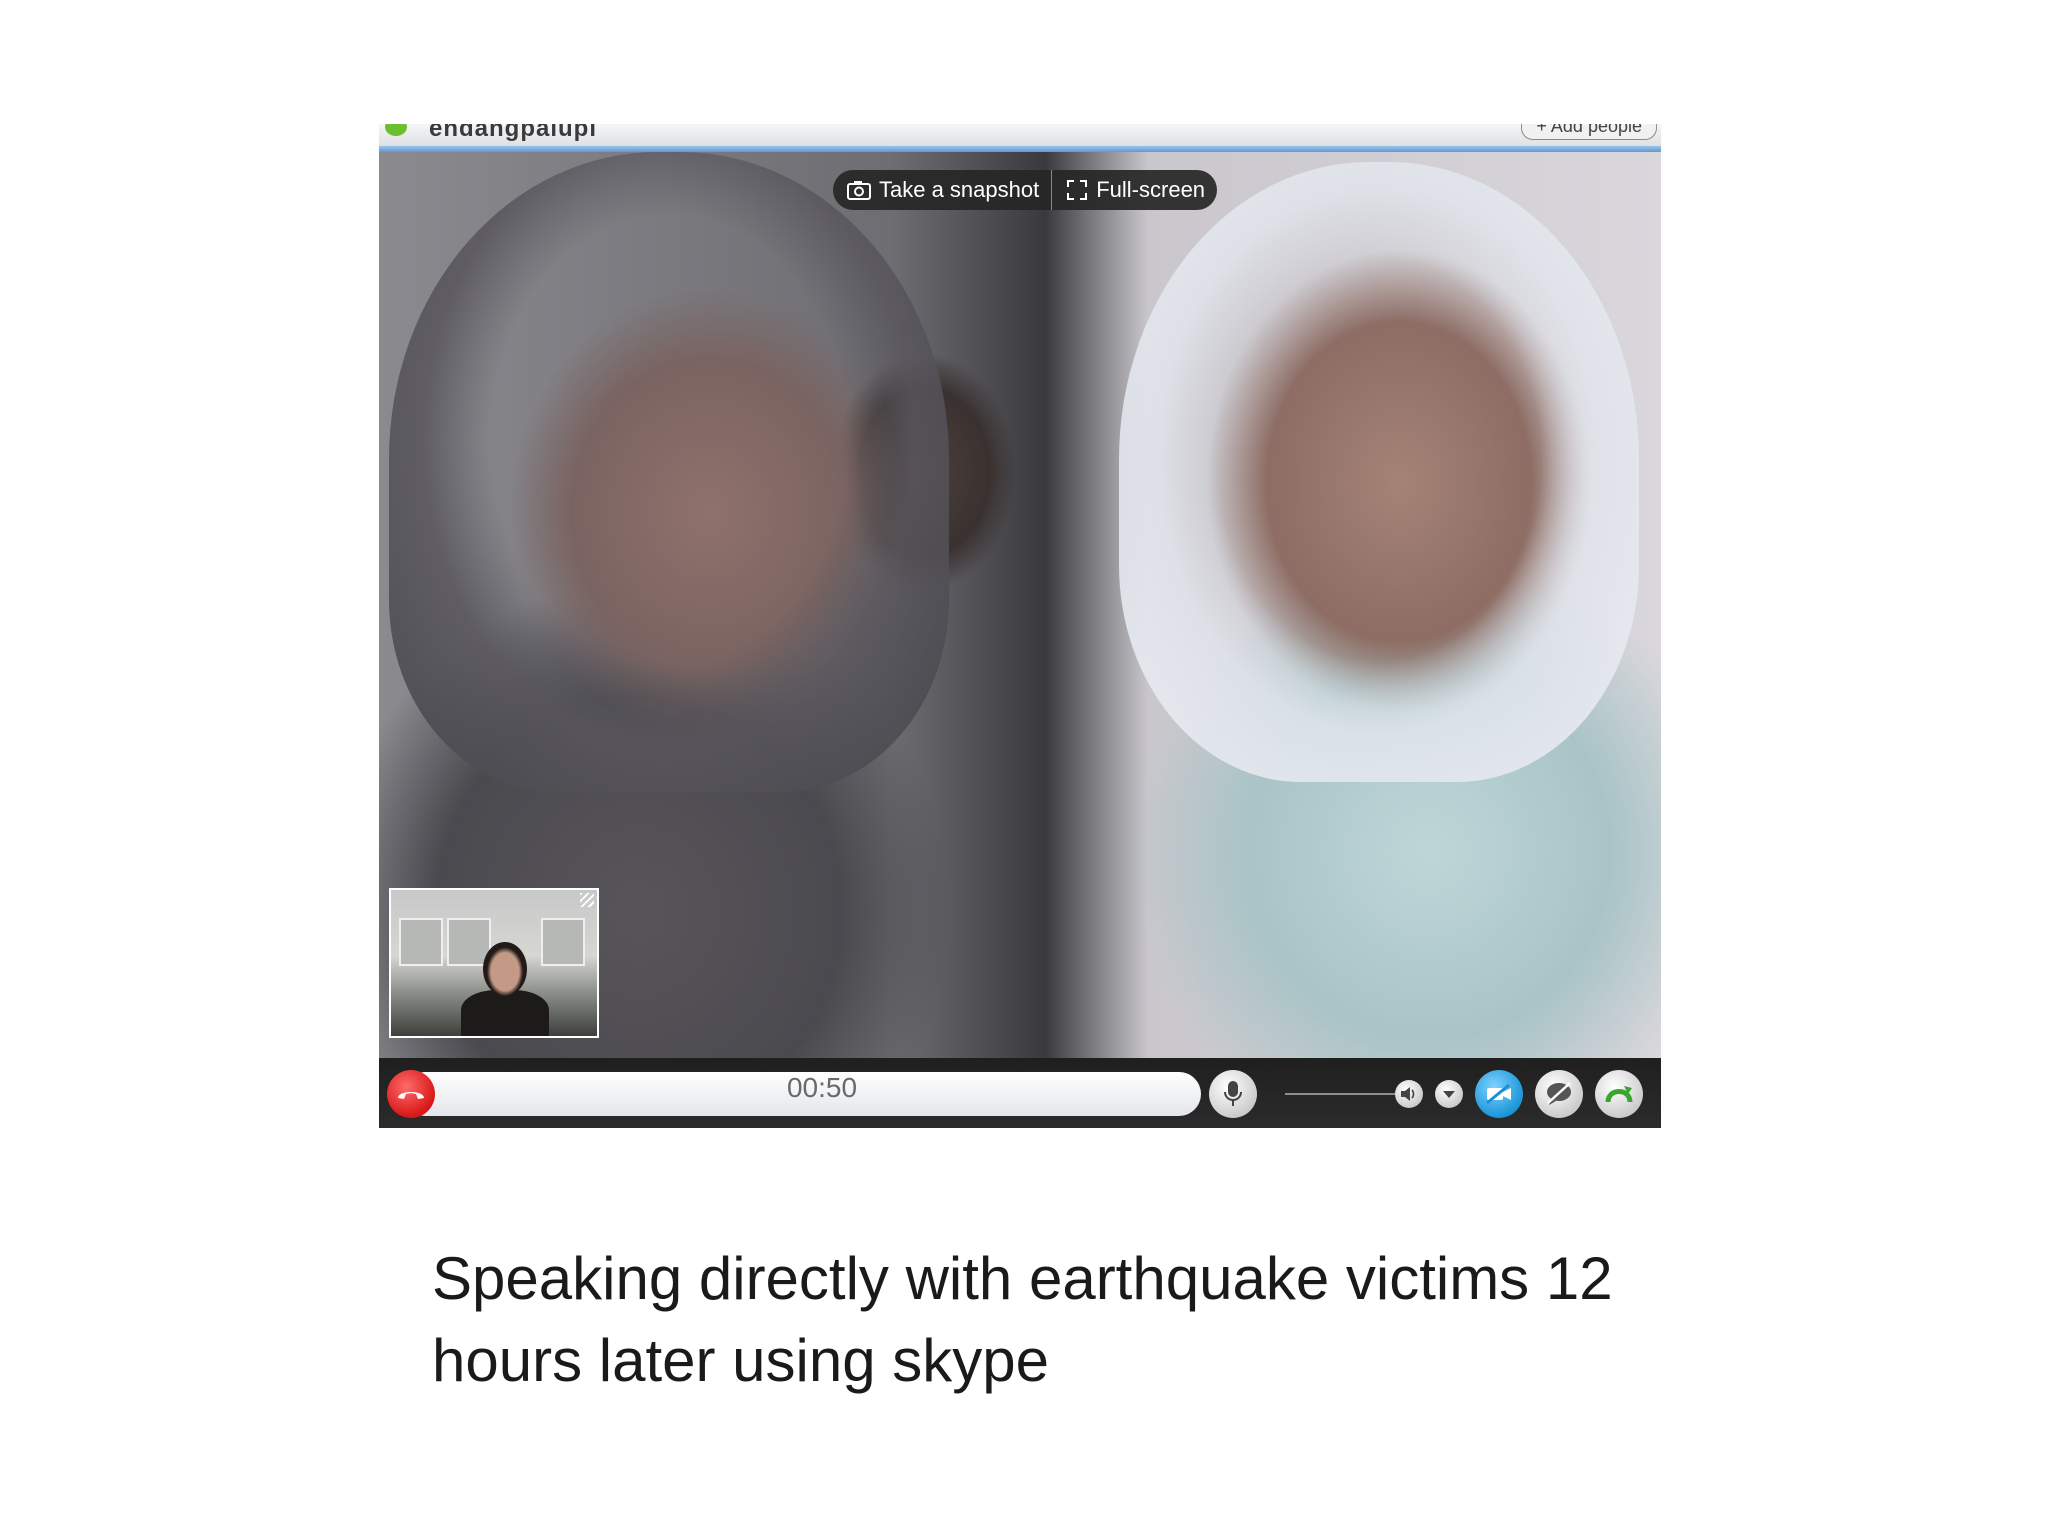 The image size is (2048, 1536). I want to click on chat-button, so click(1559, 1094).